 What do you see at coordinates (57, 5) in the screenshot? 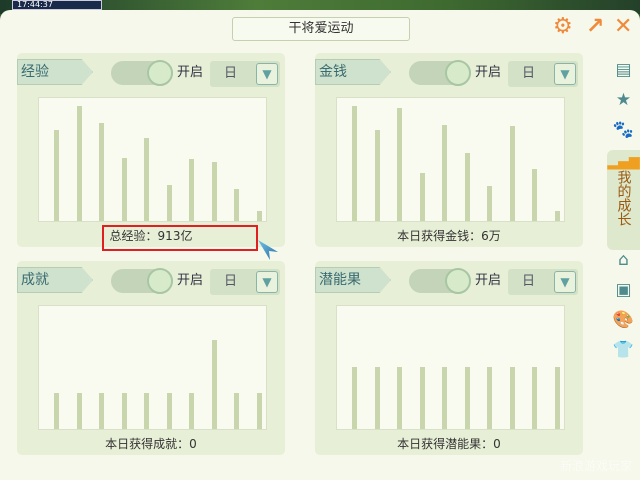
I see `status-time: 17:44:37` at bounding box center [57, 5].